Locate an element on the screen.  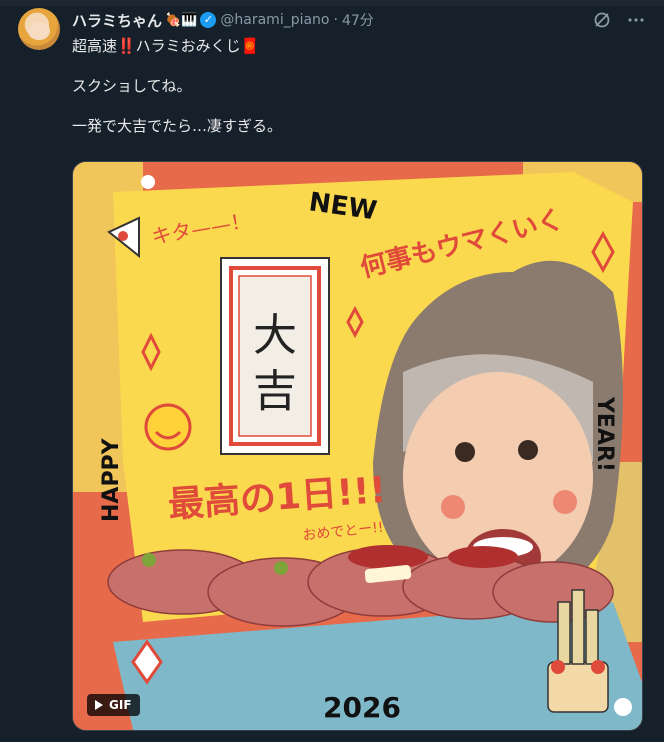
post-text: 超高速‼️ハラミおみくじ🧧 スクショしてね。 一発で大吉でたら…凄すぎる。 is located at coordinates (352, 96).